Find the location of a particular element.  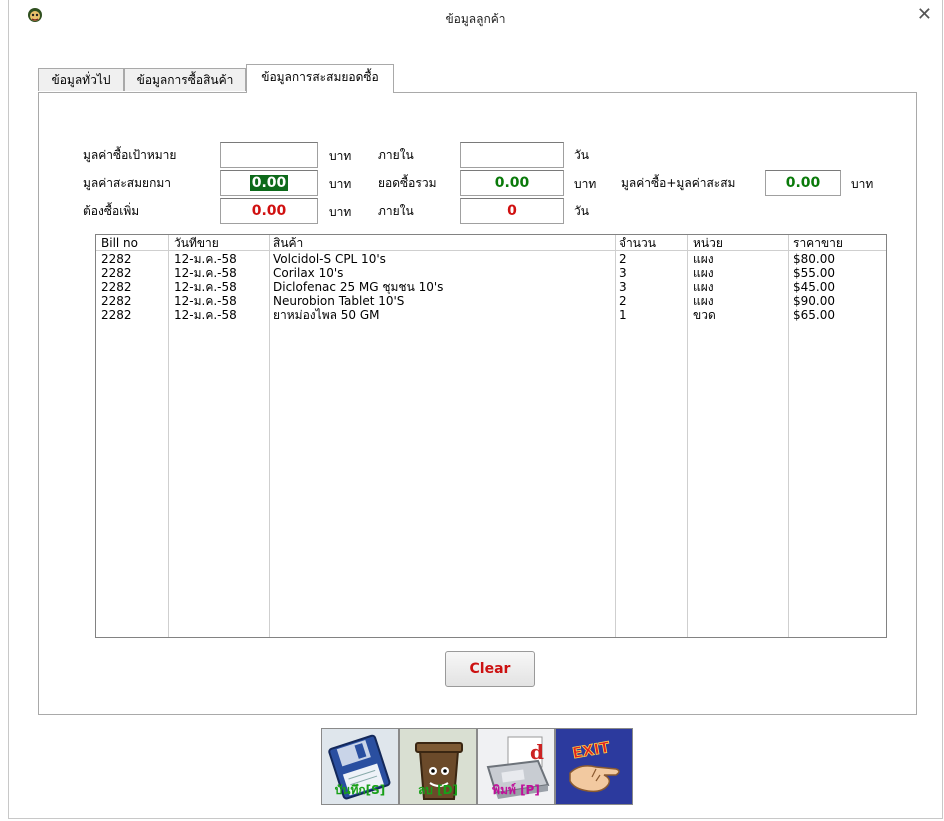

baht-label-1: บาท is located at coordinates (340, 156).